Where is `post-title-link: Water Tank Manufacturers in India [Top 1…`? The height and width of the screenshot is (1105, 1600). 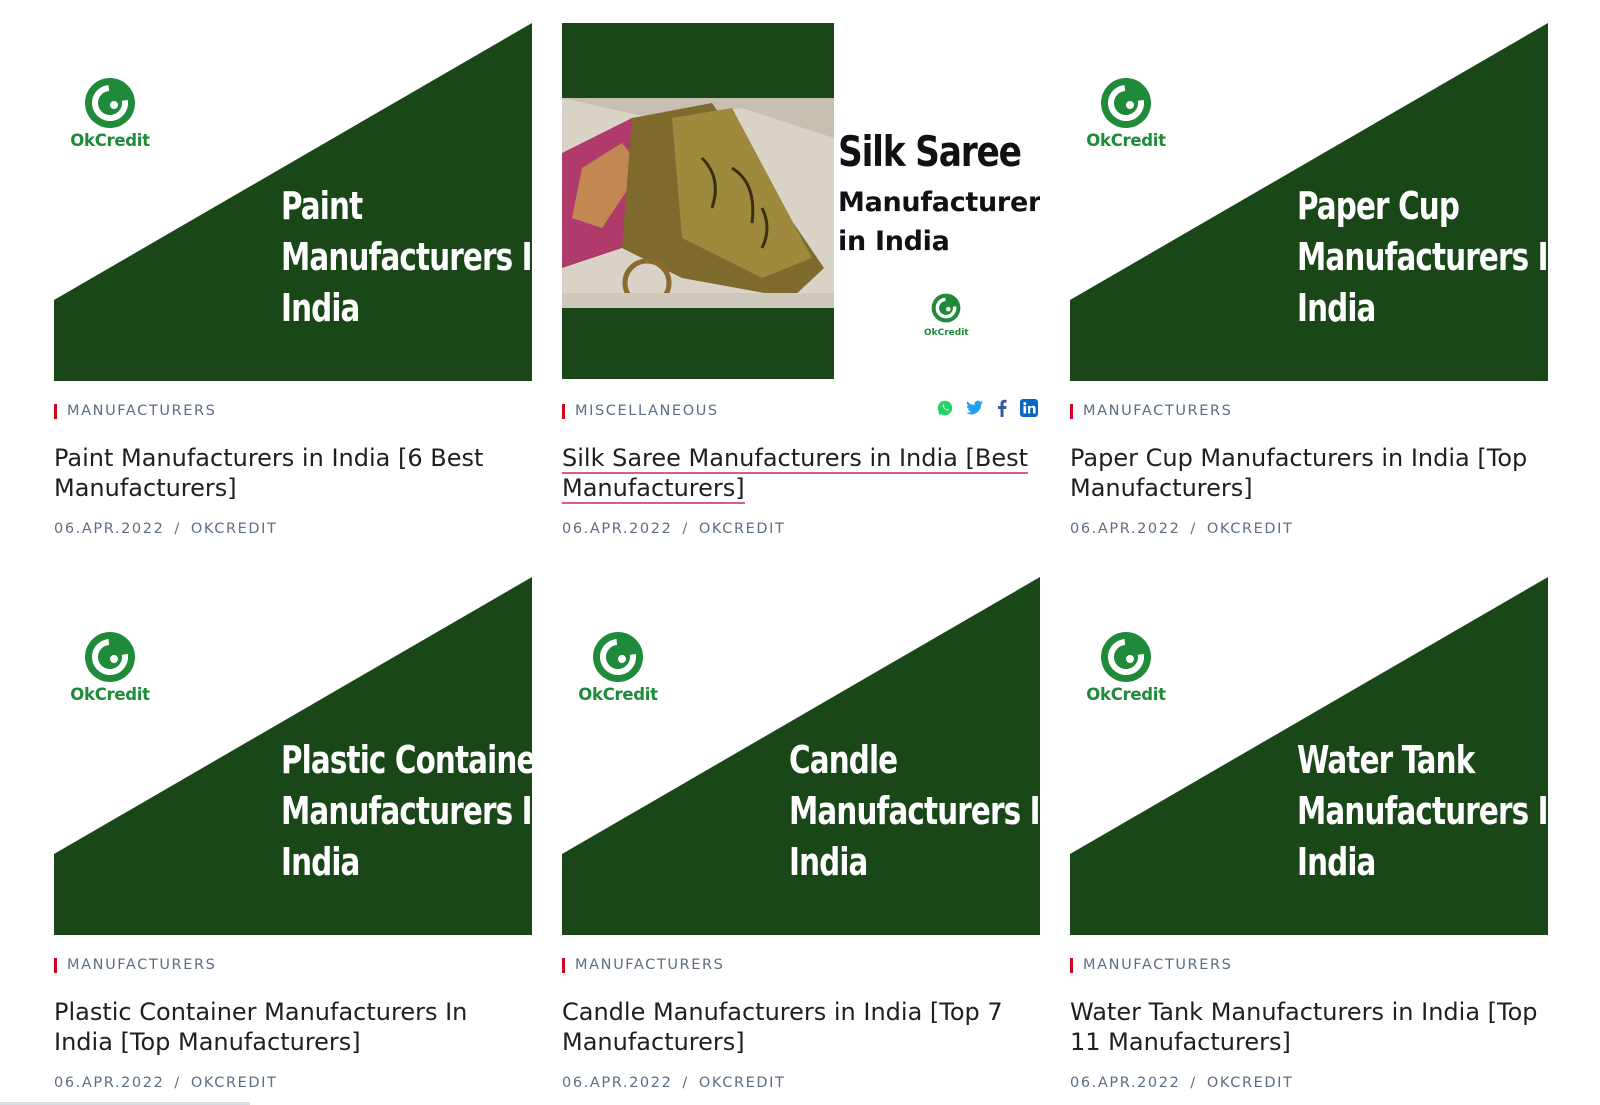
post-title-link: Water Tank Manufacturers in India [Top 1… is located at coordinates (1309, 1027).